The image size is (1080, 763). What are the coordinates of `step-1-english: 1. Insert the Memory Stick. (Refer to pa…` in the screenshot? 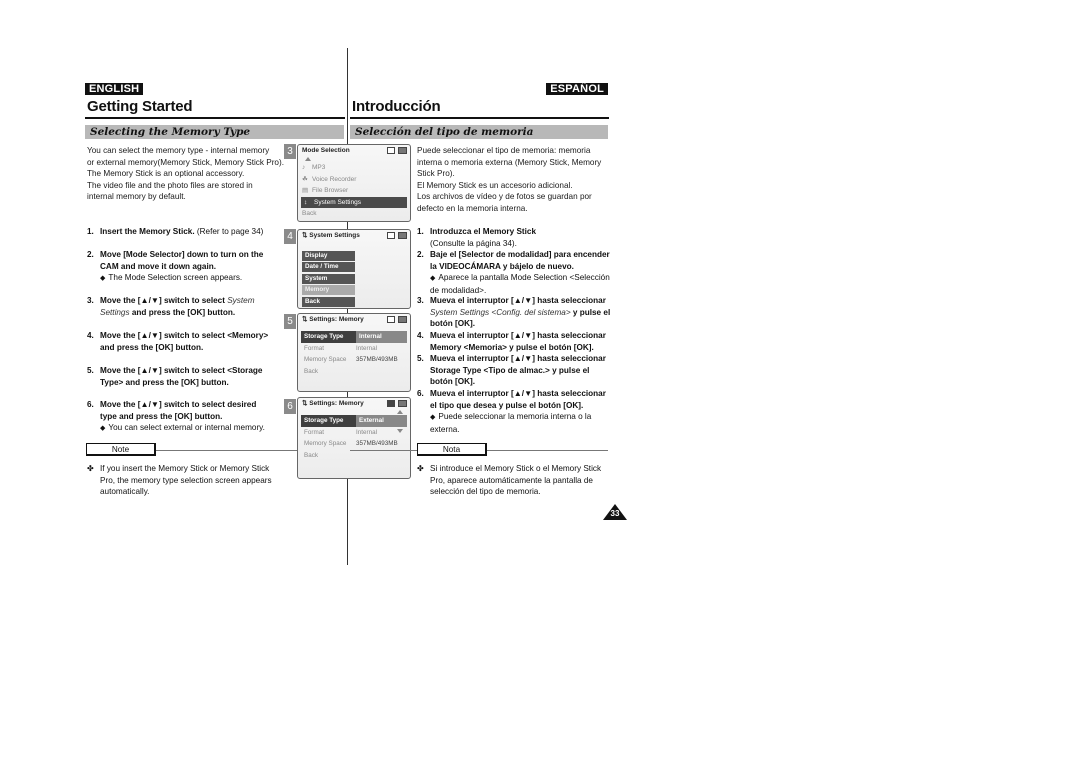 It's located at (179, 232).